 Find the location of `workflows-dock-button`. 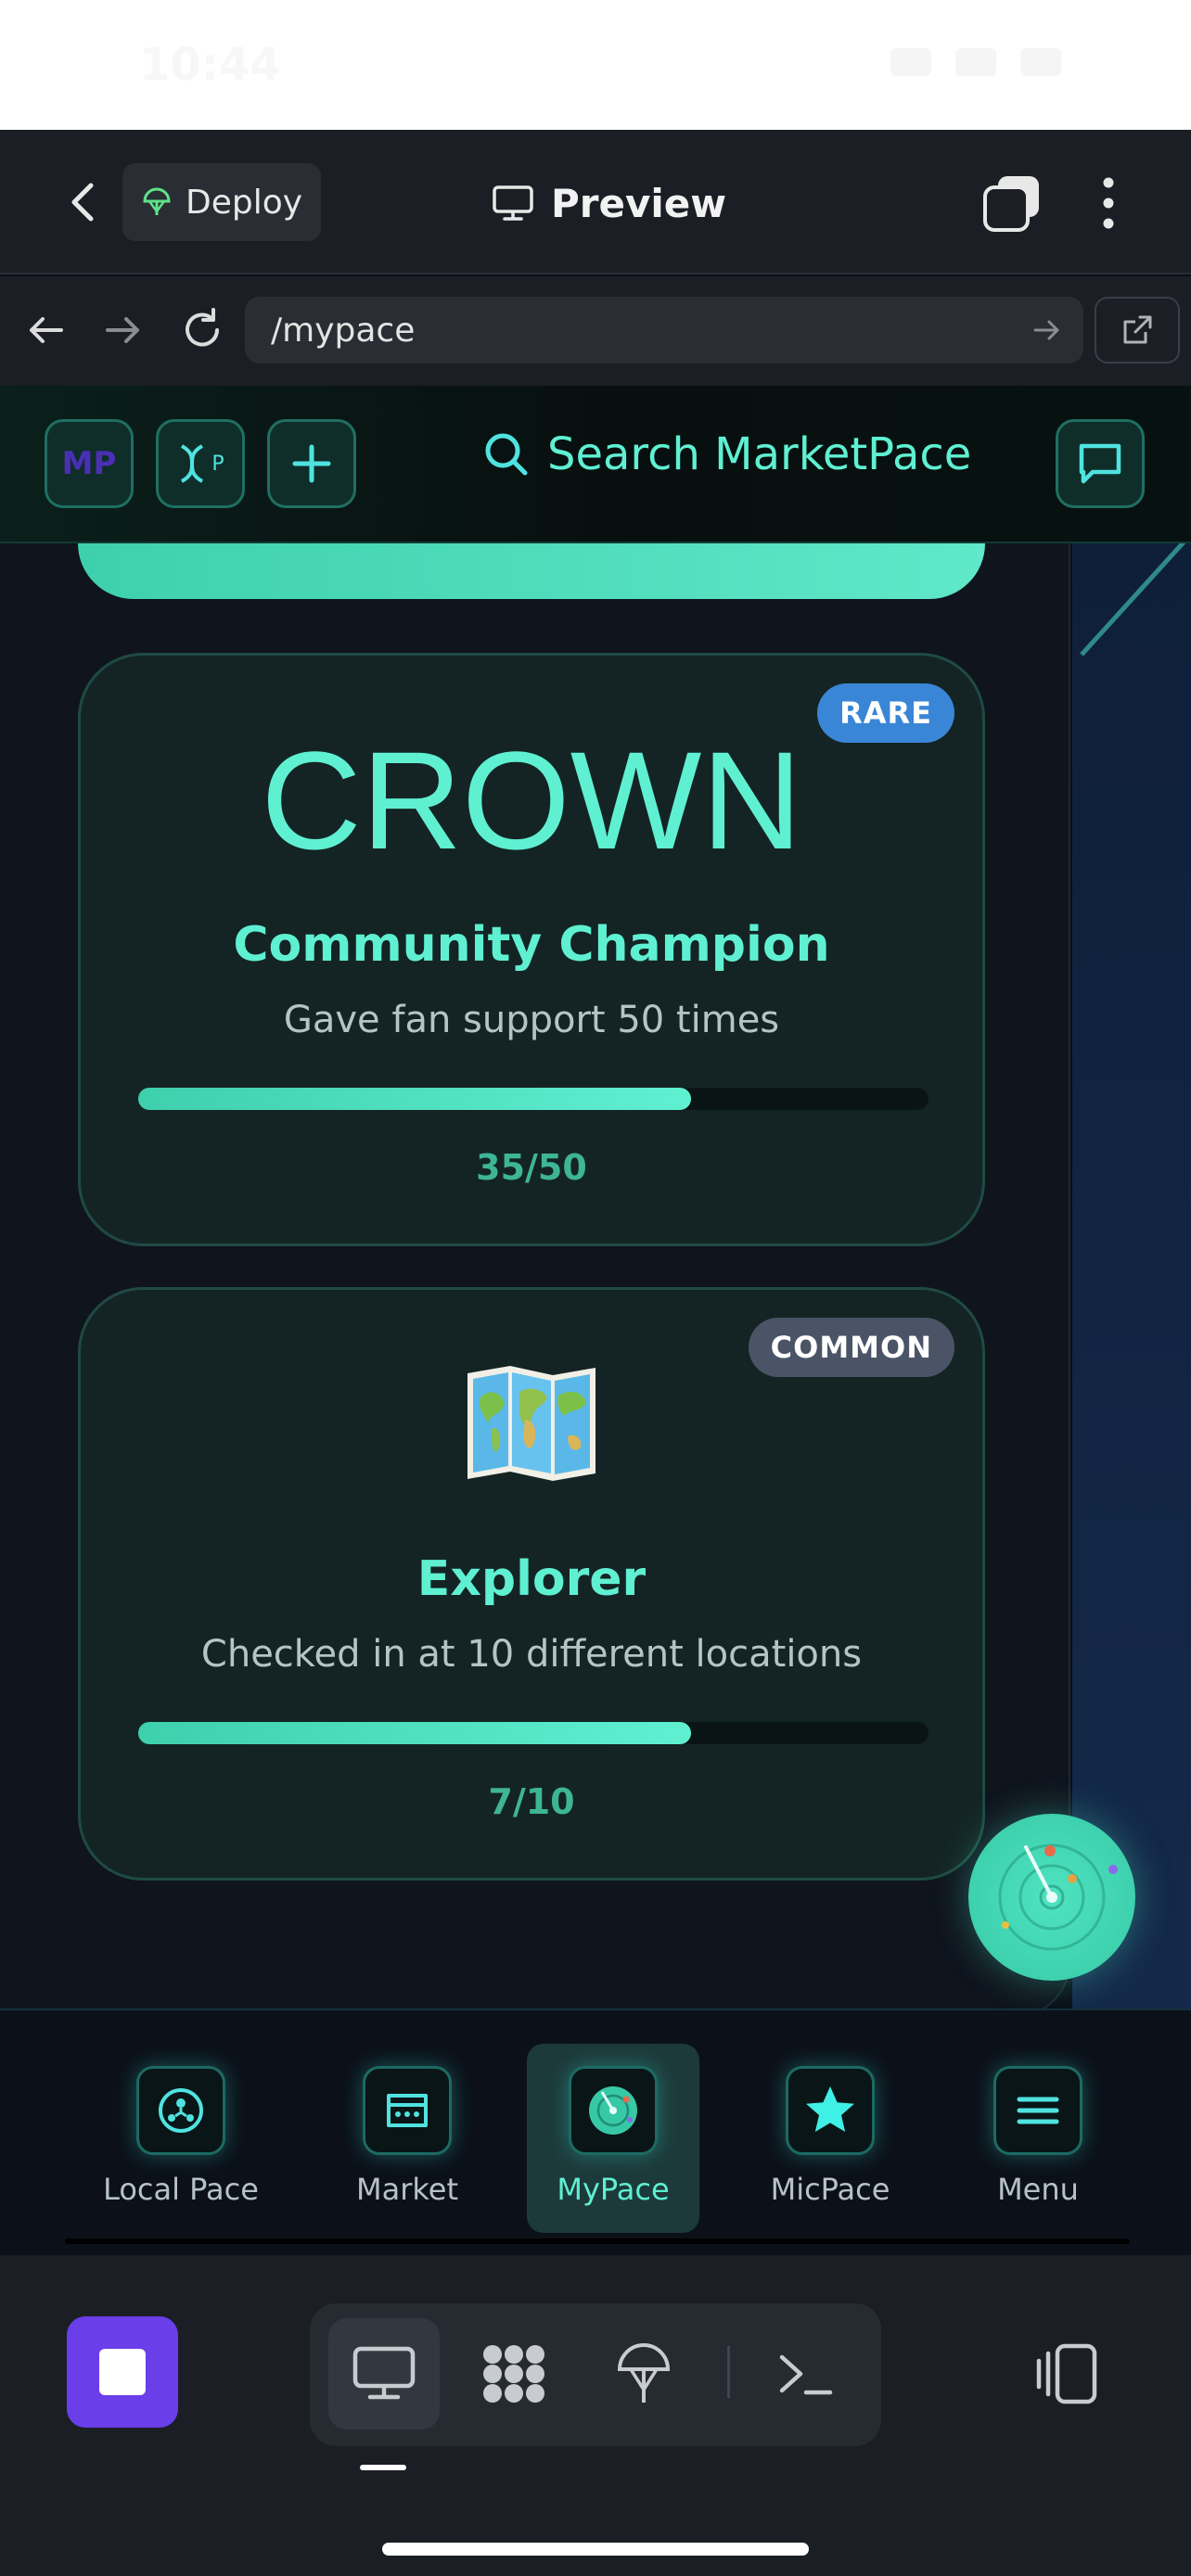

workflows-dock-button is located at coordinates (514, 2373).